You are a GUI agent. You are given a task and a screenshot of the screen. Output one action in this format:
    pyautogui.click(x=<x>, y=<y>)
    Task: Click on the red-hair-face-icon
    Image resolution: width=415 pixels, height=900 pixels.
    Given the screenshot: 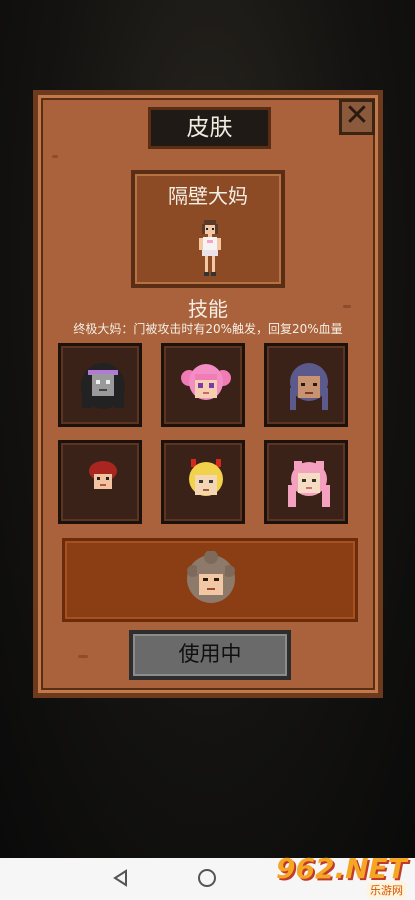 What is the action you would take?
    pyautogui.click(x=103, y=475)
    